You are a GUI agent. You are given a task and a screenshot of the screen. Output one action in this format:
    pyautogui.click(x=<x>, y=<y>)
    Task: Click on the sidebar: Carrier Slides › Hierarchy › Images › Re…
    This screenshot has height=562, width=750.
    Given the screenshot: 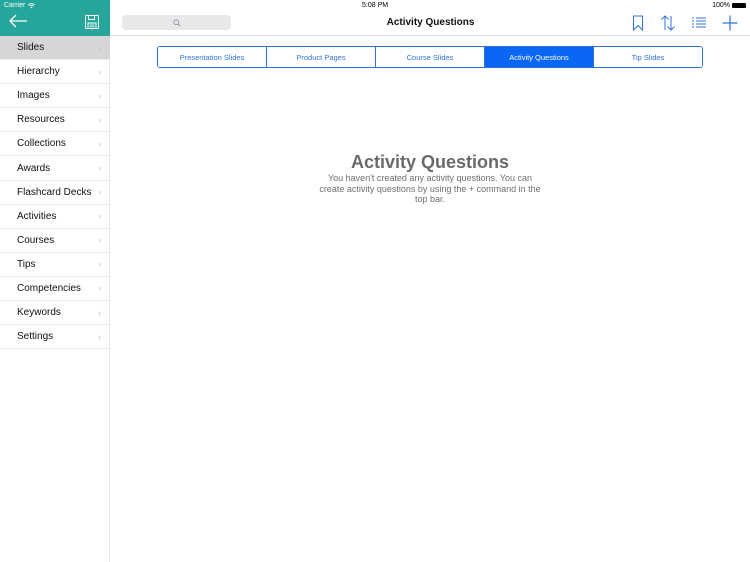 What is the action you would take?
    pyautogui.click(x=55, y=281)
    